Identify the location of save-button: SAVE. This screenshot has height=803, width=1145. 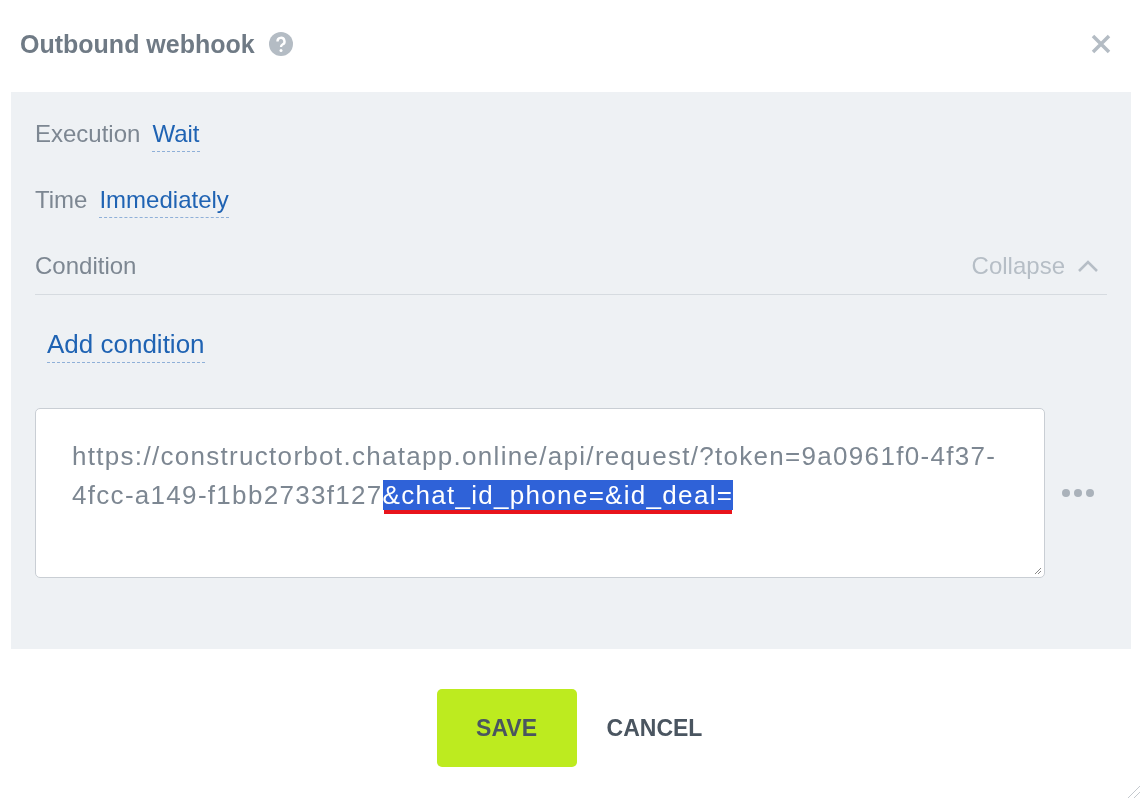
(506, 728).